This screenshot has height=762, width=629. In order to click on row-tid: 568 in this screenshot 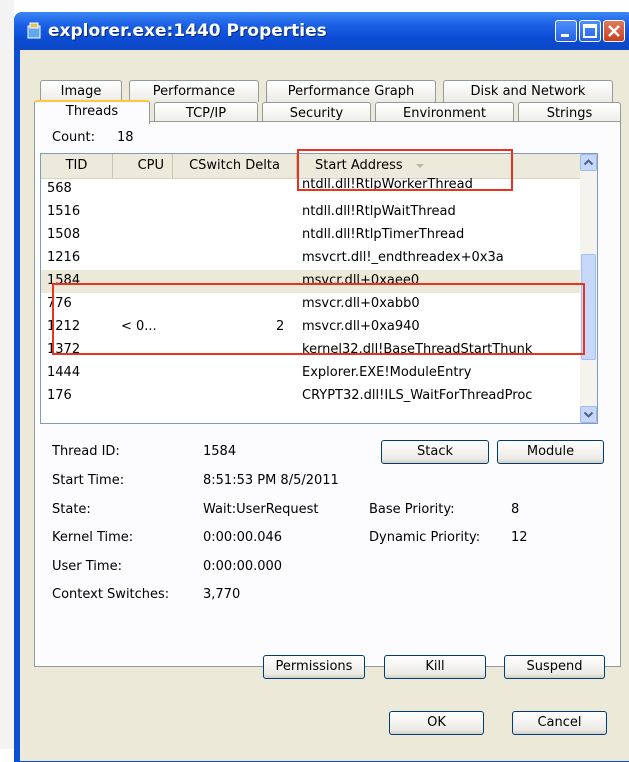, I will do `click(59, 188)`.